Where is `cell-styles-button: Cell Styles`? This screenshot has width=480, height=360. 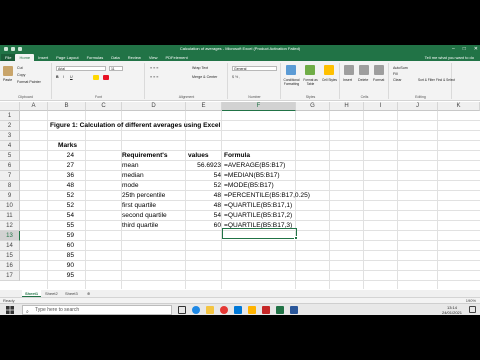
cell-styles-button: Cell Styles is located at coordinates (329, 80).